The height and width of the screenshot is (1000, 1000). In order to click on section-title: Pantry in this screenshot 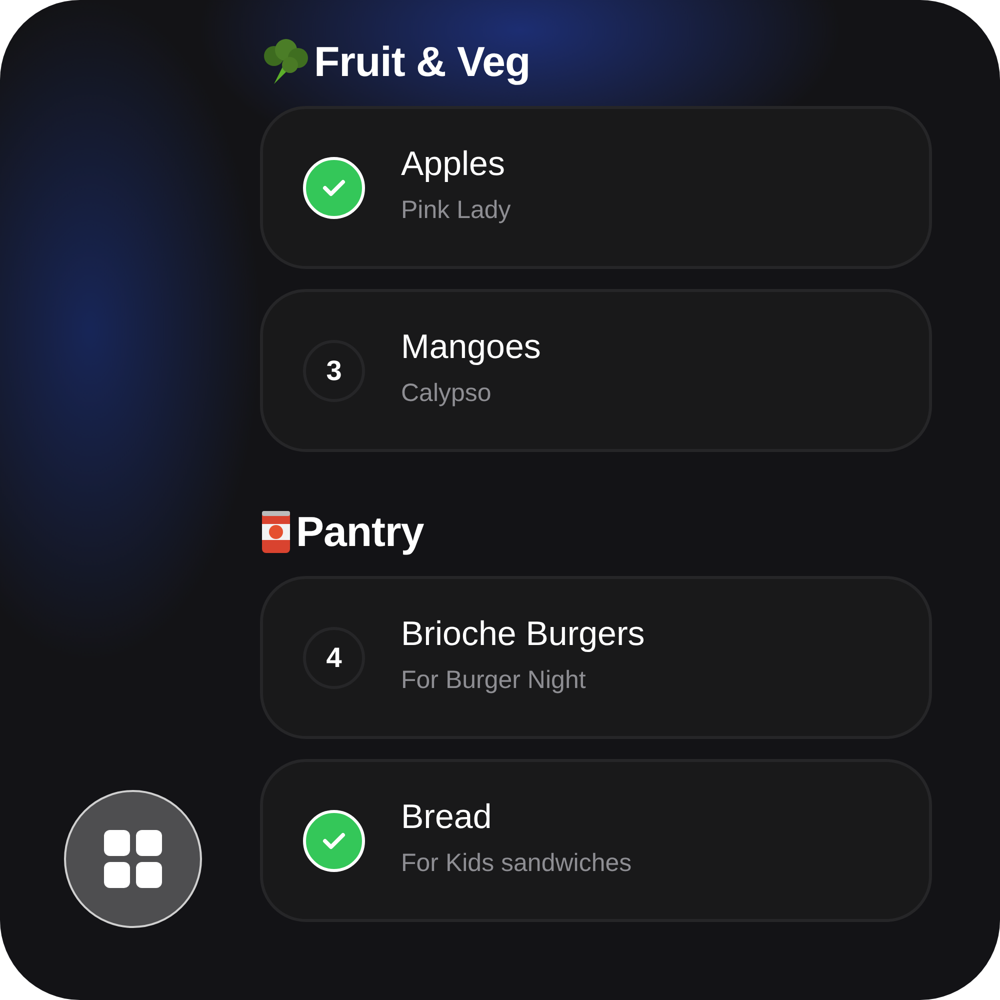, I will do `click(360, 532)`.